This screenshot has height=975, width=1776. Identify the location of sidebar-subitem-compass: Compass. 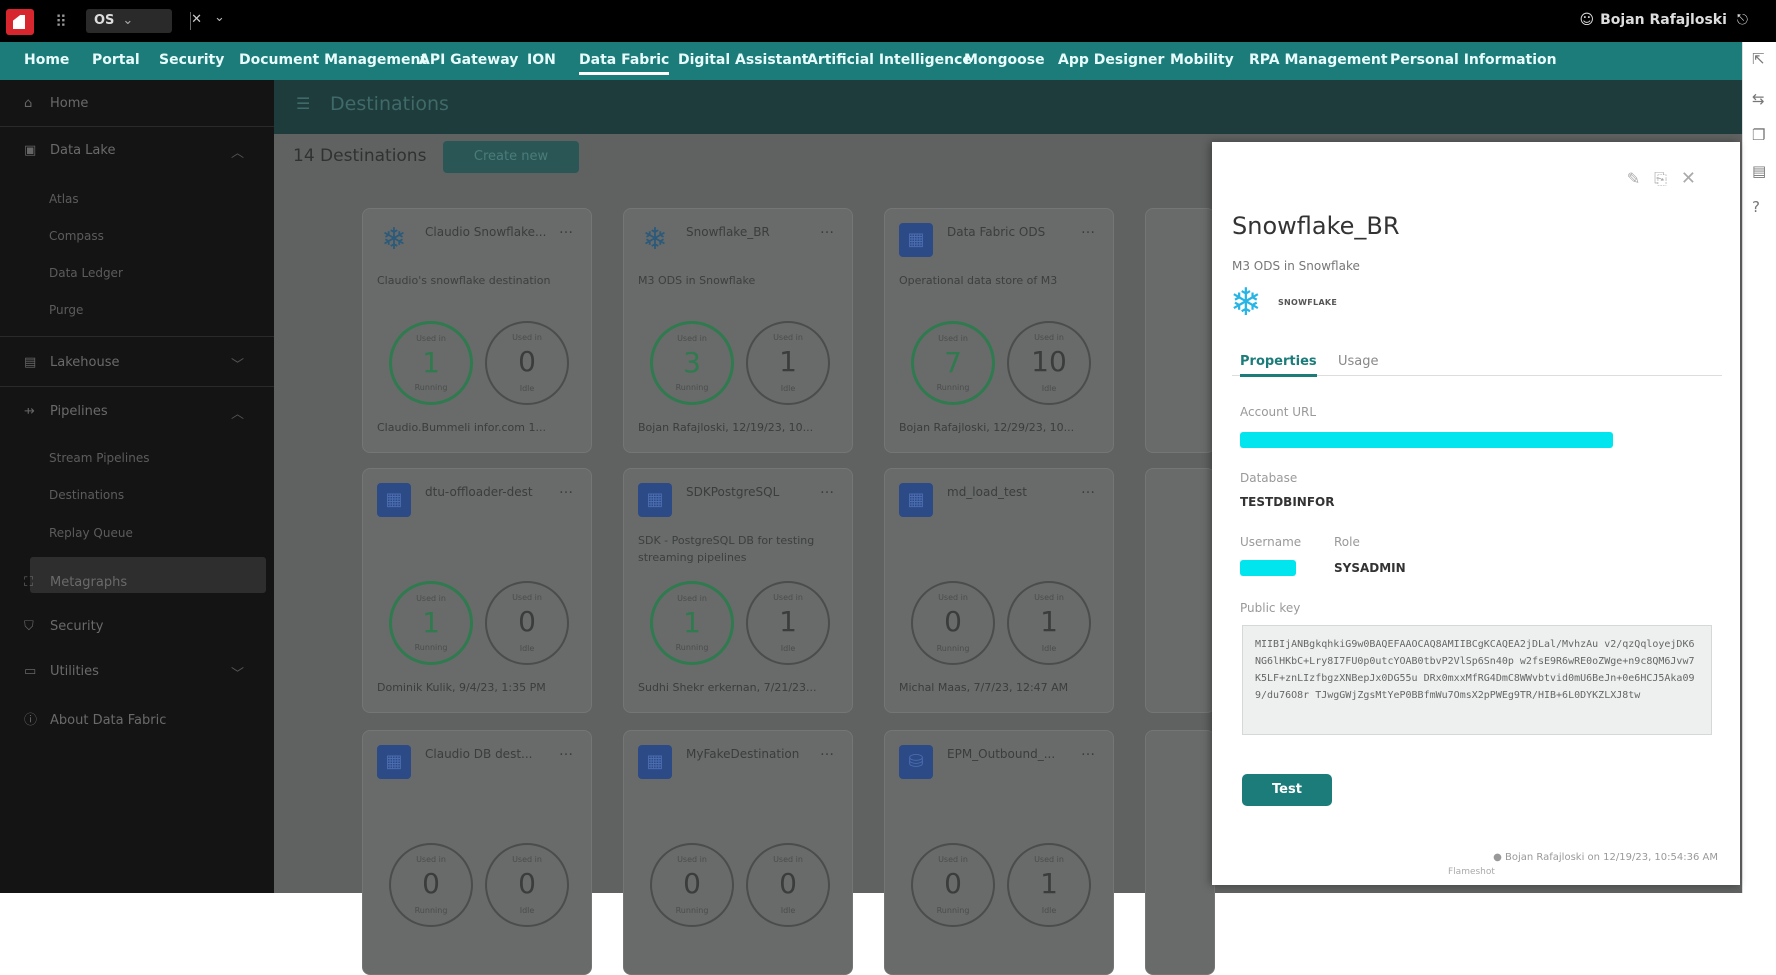
(76, 236).